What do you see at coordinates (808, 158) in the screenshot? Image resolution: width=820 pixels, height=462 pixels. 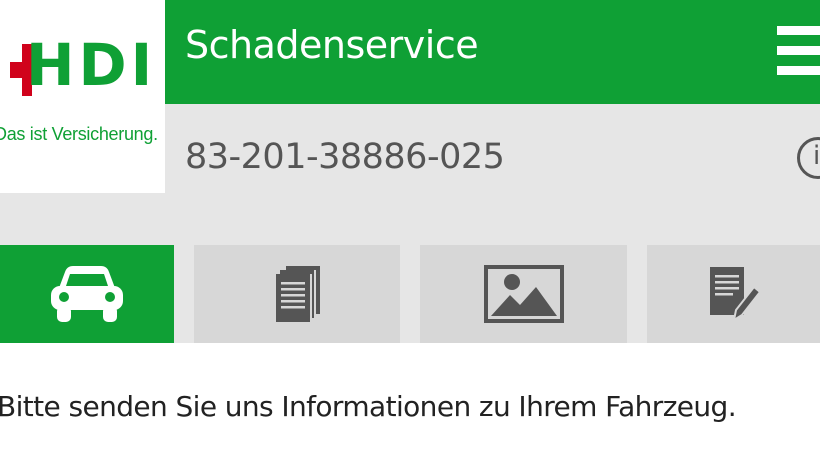 I see `info-icon: i` at bounding box center [808, 158].